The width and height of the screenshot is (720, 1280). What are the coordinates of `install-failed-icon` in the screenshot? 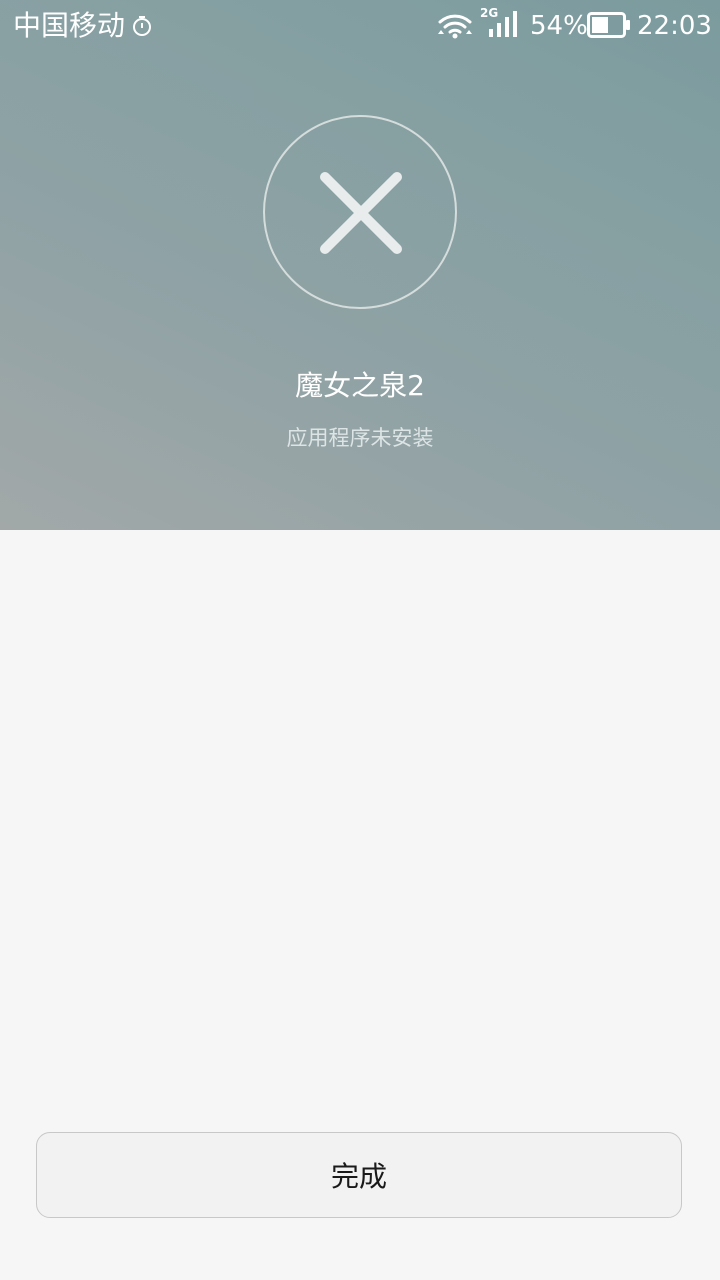 It's located at (360, 212).